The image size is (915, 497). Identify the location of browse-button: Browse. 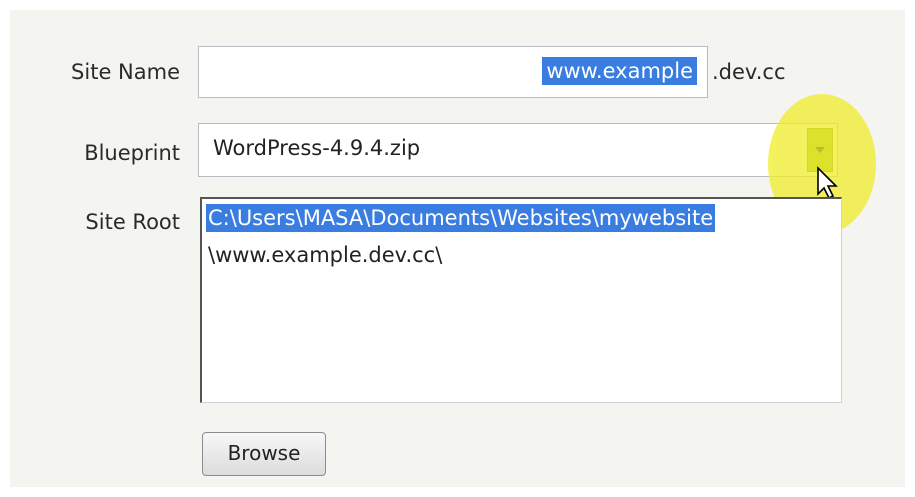
(264, 454).